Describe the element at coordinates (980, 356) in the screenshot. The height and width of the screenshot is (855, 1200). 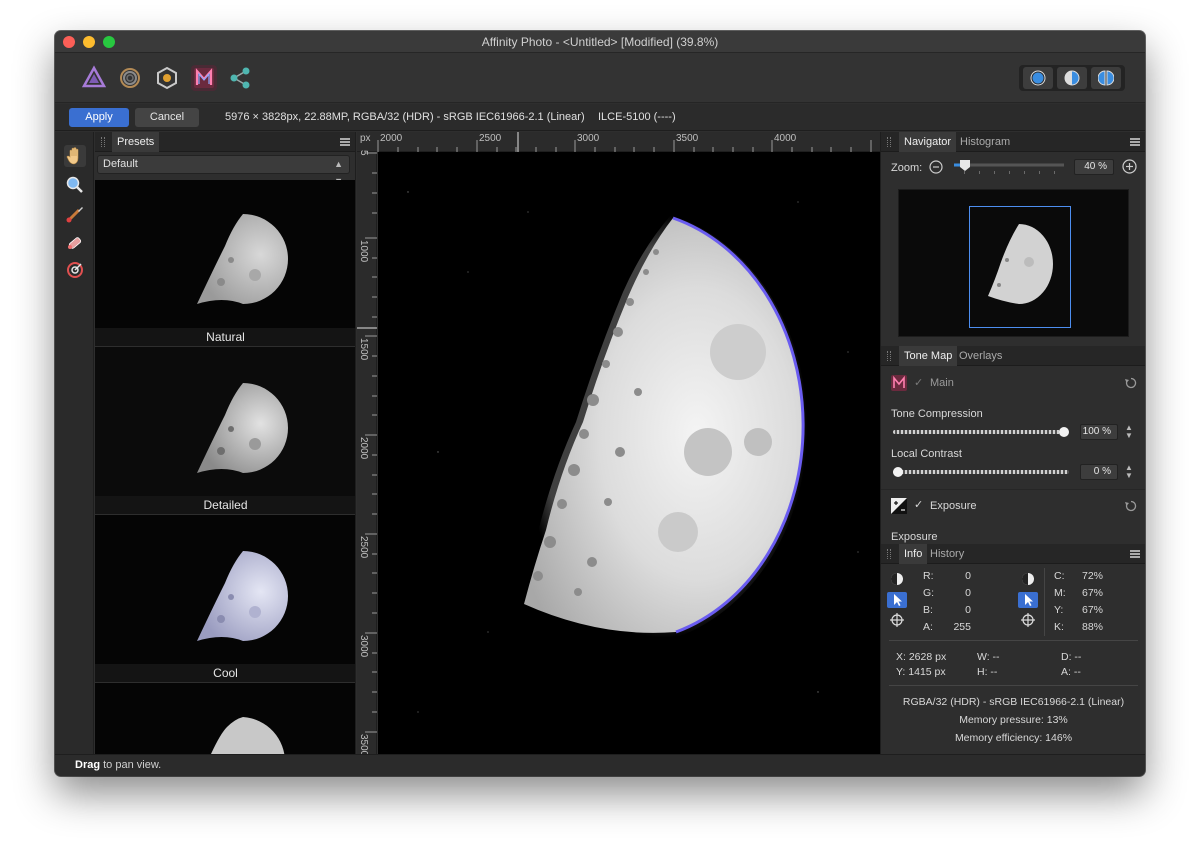
I see `tab-overlays: Overlays` at that location.